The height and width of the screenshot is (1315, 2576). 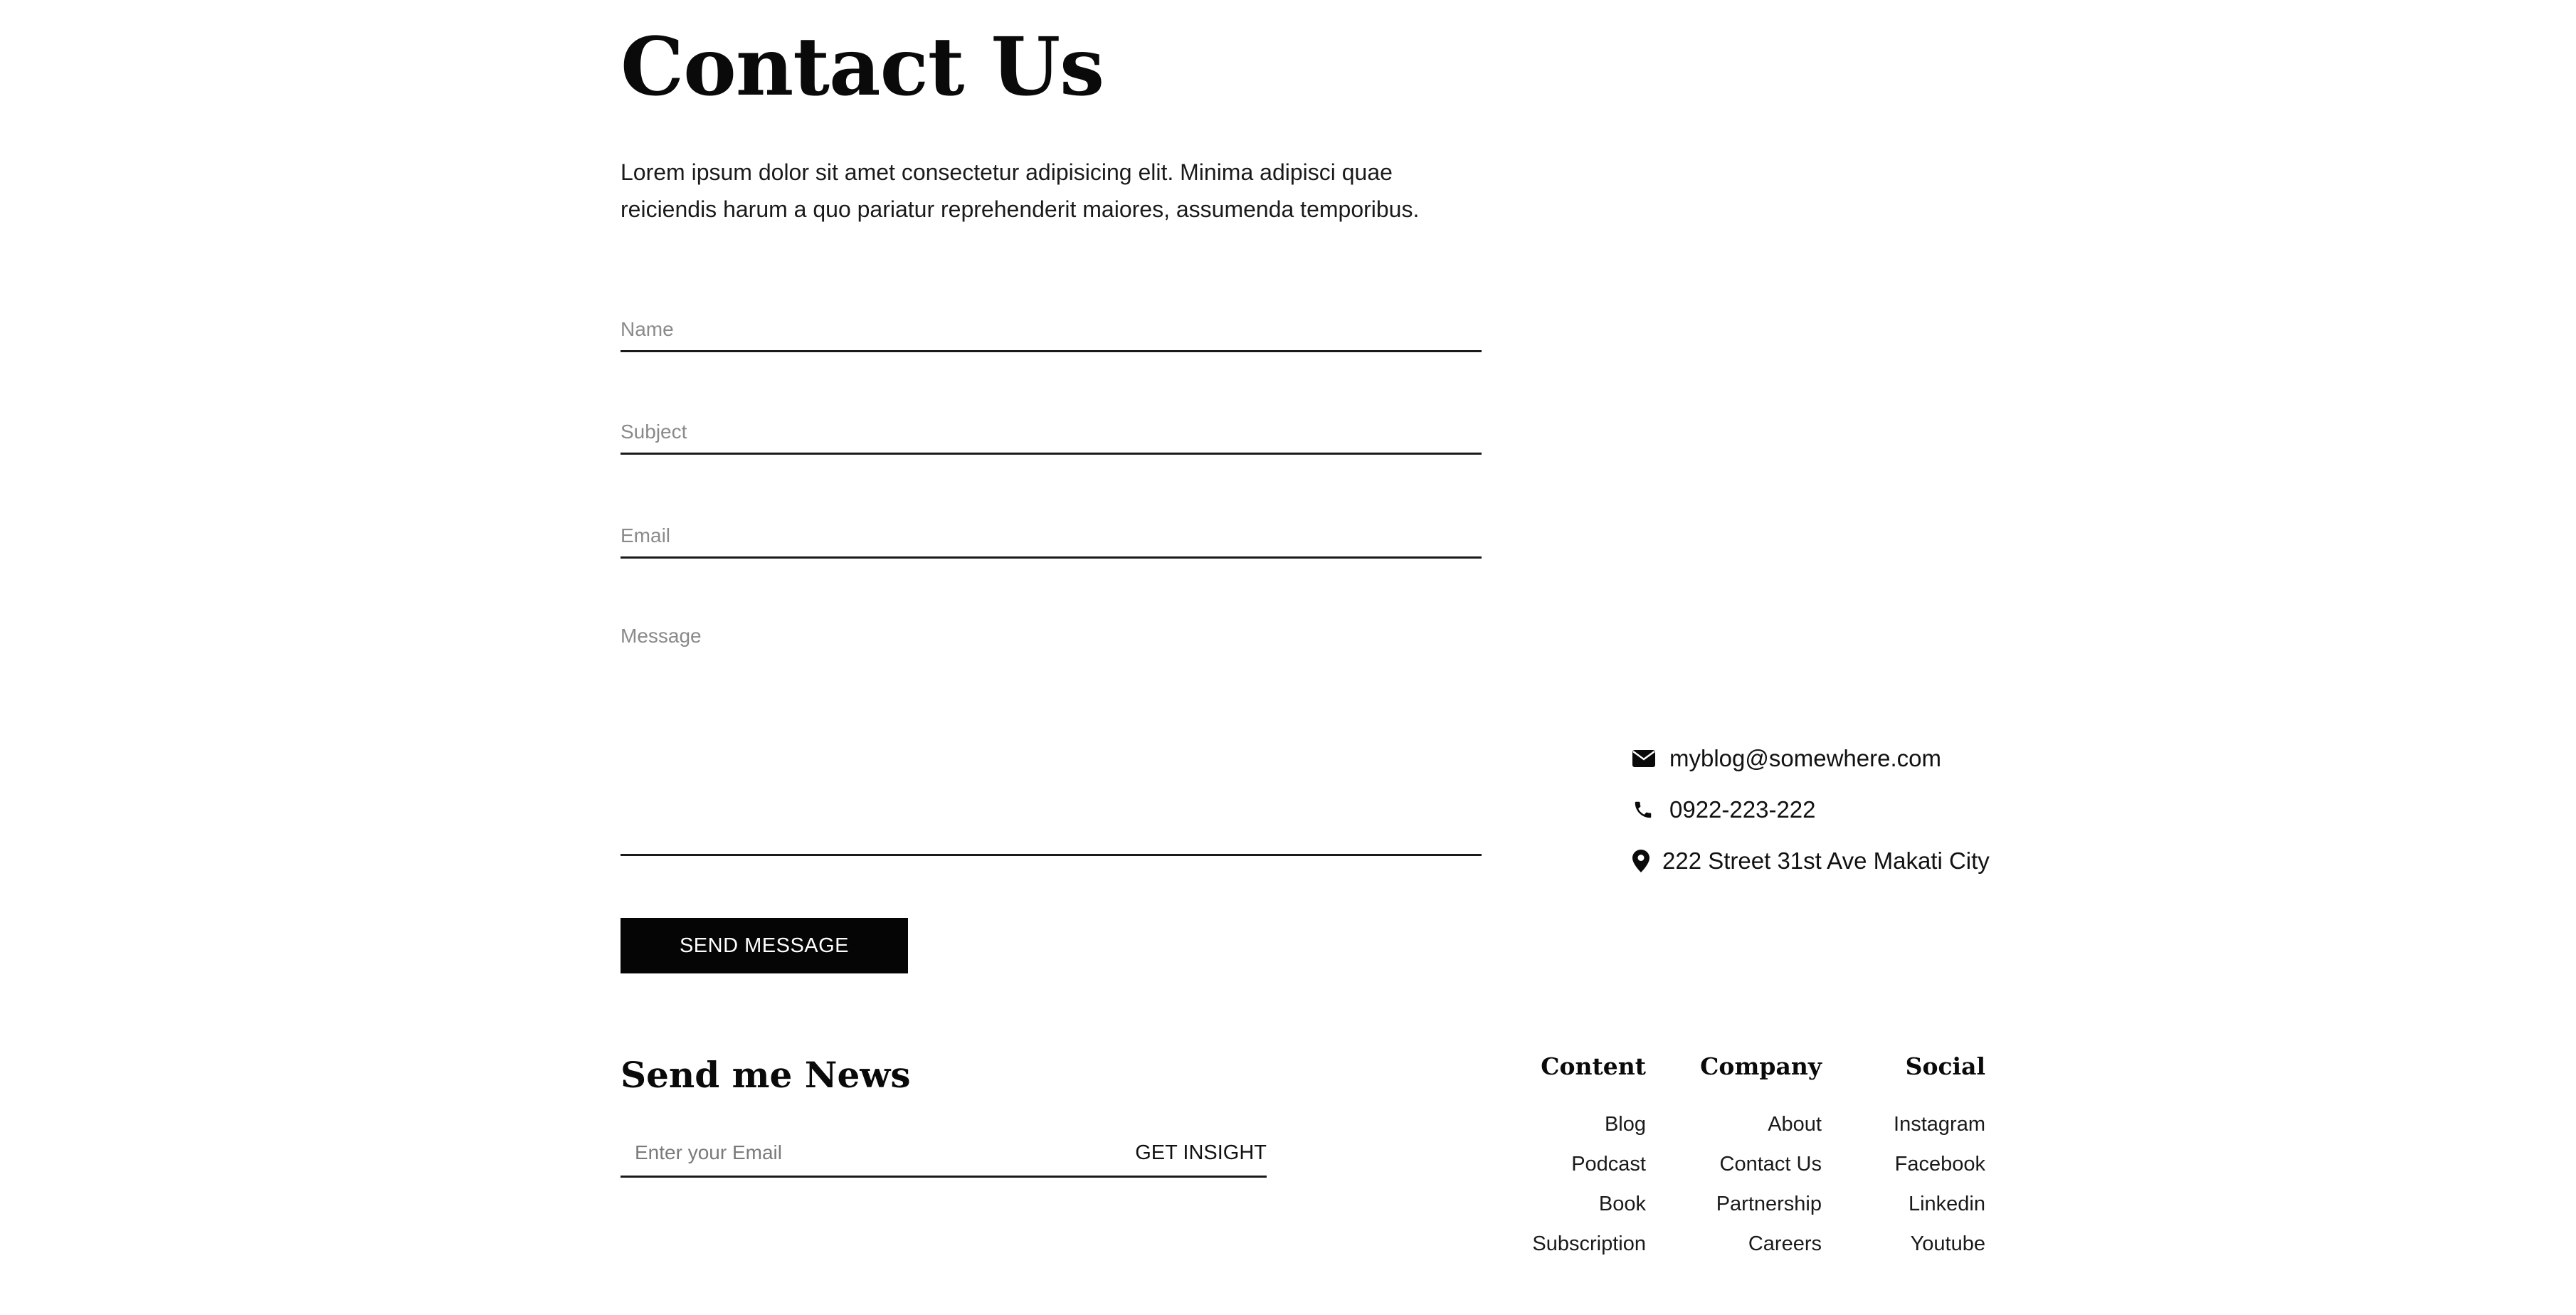 I want to click on footer-heading-company: Company, so click(x=1761, y=1066).